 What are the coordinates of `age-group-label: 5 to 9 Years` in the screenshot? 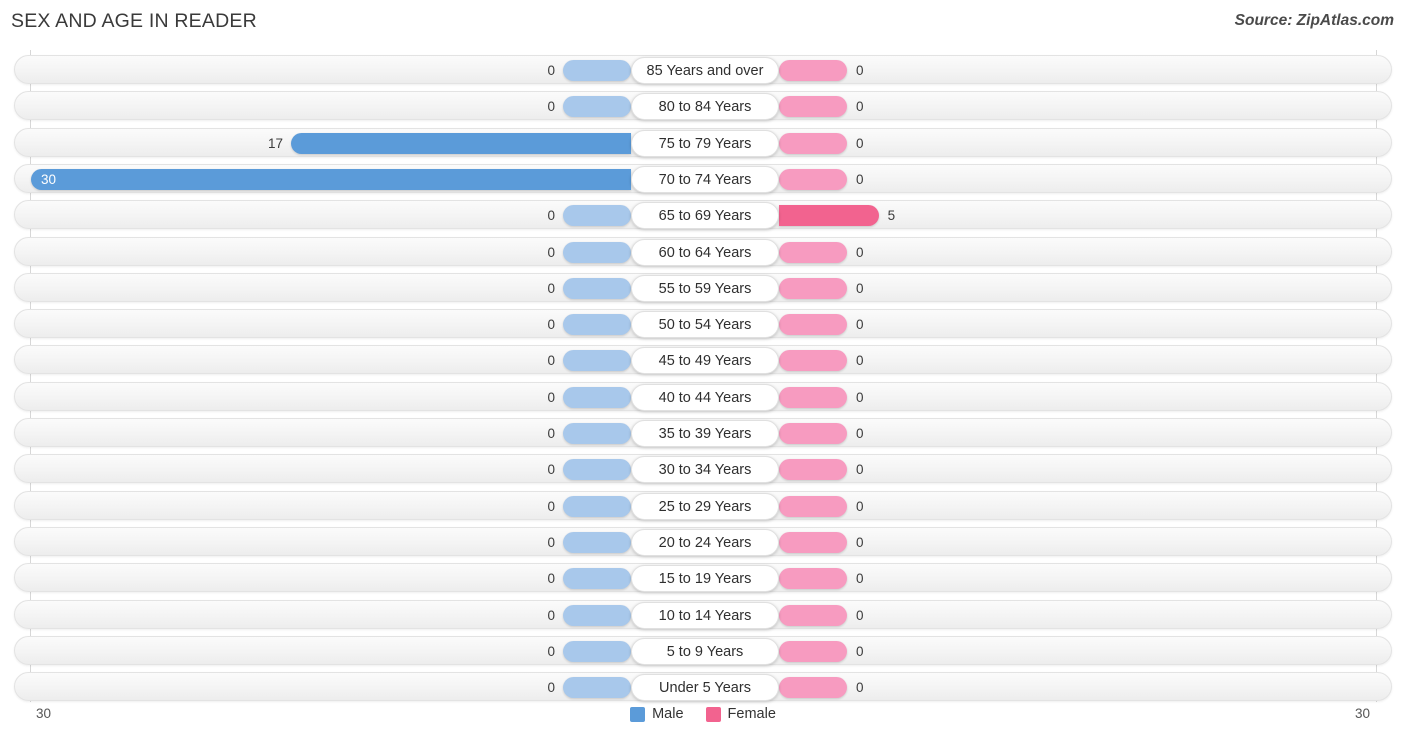 It's located at (705, 651).